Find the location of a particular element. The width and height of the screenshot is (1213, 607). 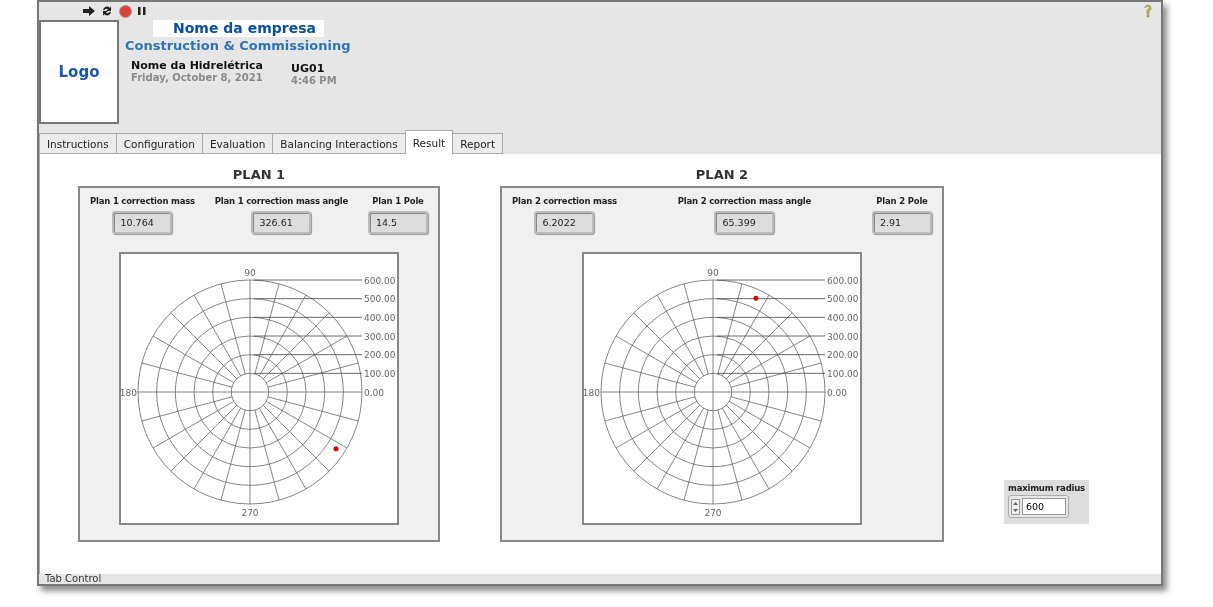

company-name: Nome da empresa is located at coordinates (238, 28).